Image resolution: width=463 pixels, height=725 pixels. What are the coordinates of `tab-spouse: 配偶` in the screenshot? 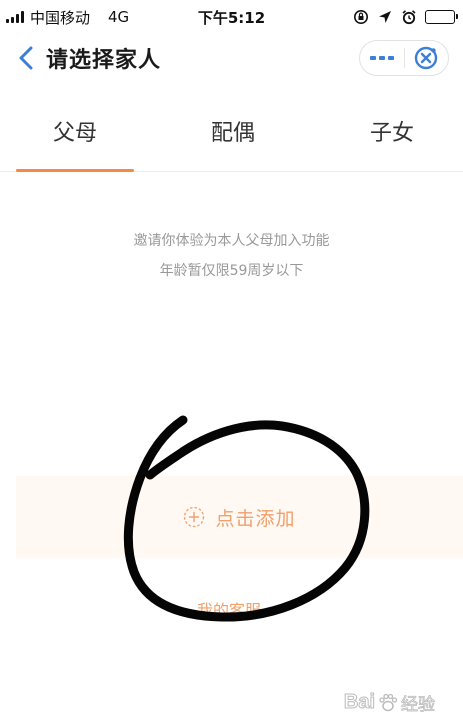 It's located at (233, 131).